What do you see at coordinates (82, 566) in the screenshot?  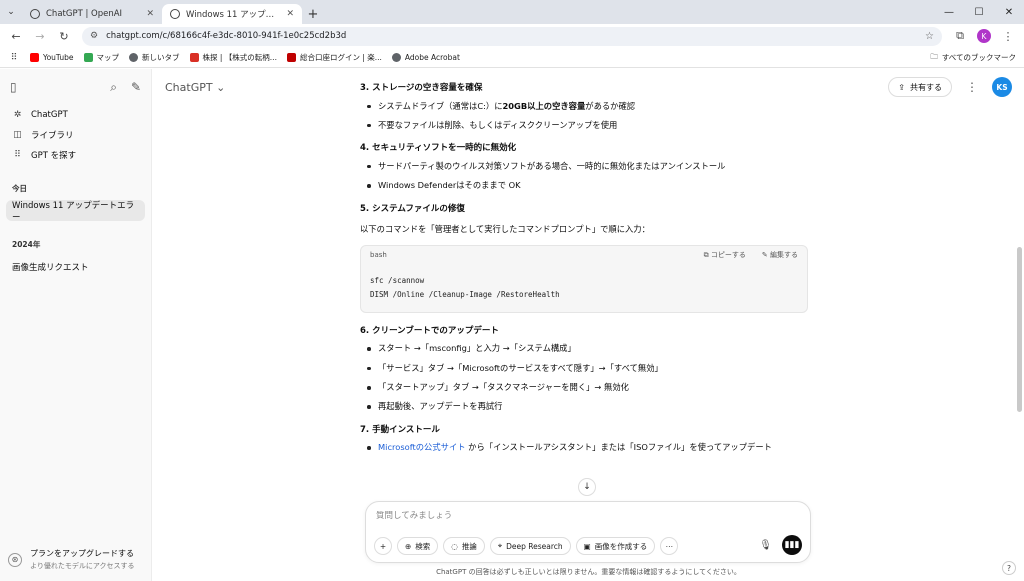 I see `upgrade-subtitle: より優れたモデルにアクセスする` at bounding box center [82, 566].